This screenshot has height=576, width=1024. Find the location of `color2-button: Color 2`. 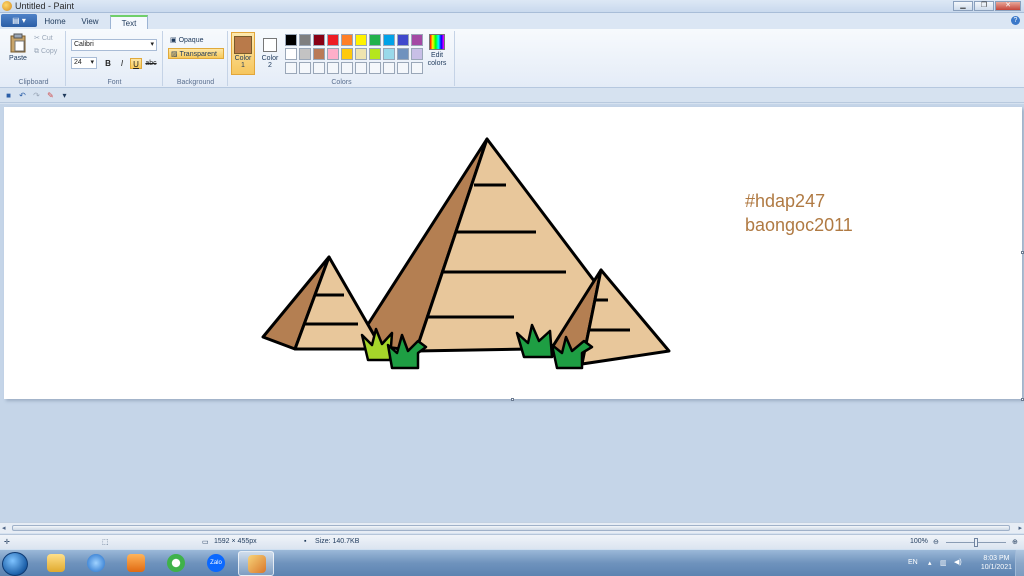

color2-button: Color 2 is located at coordinates (270, 53).